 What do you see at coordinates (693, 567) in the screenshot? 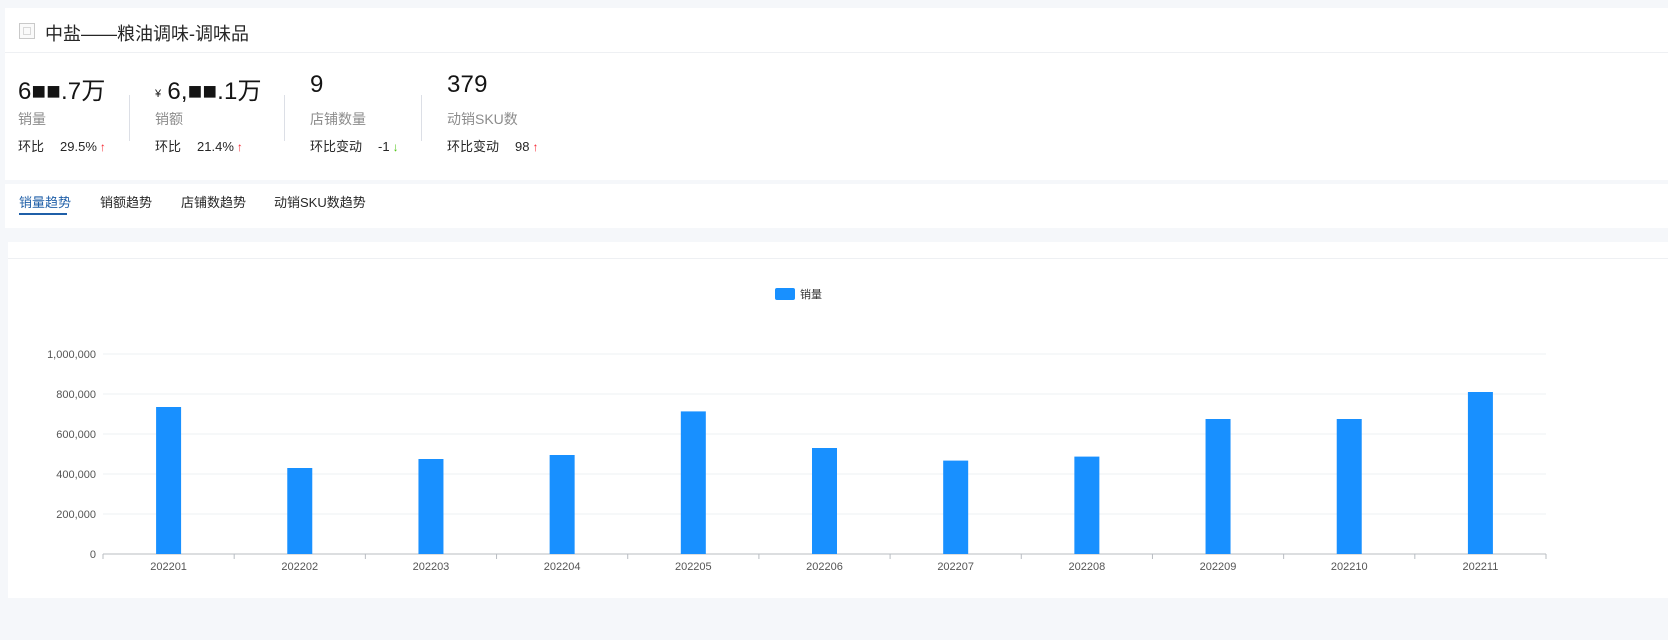
I see `x-tick-label: 202205` at bounding box center [693, 567].